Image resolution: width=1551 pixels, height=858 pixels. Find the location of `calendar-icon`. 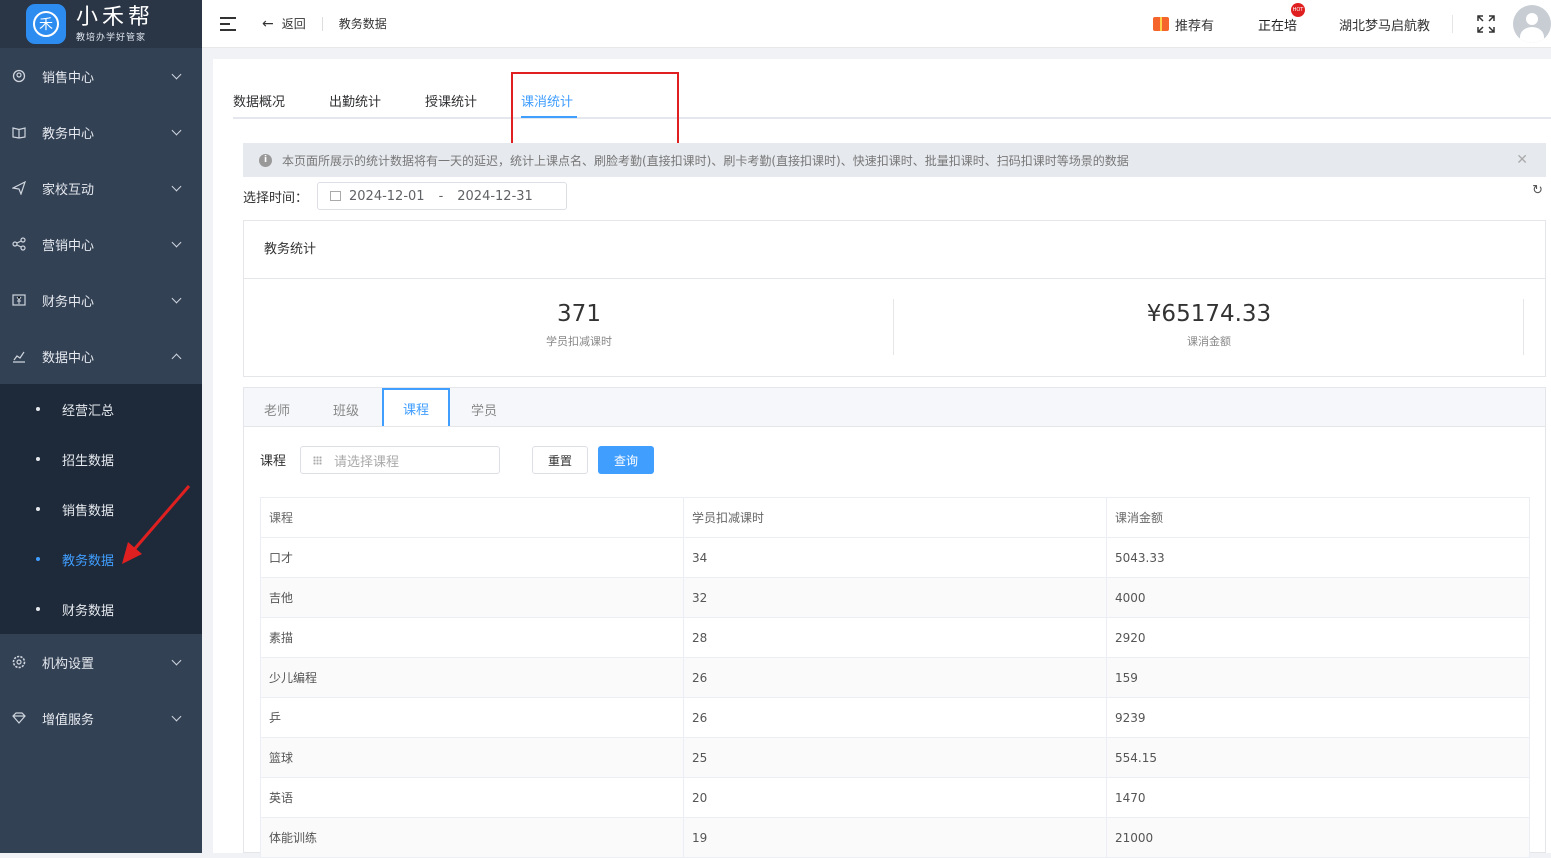

calendar-icon is located at coordinates (335, 196).